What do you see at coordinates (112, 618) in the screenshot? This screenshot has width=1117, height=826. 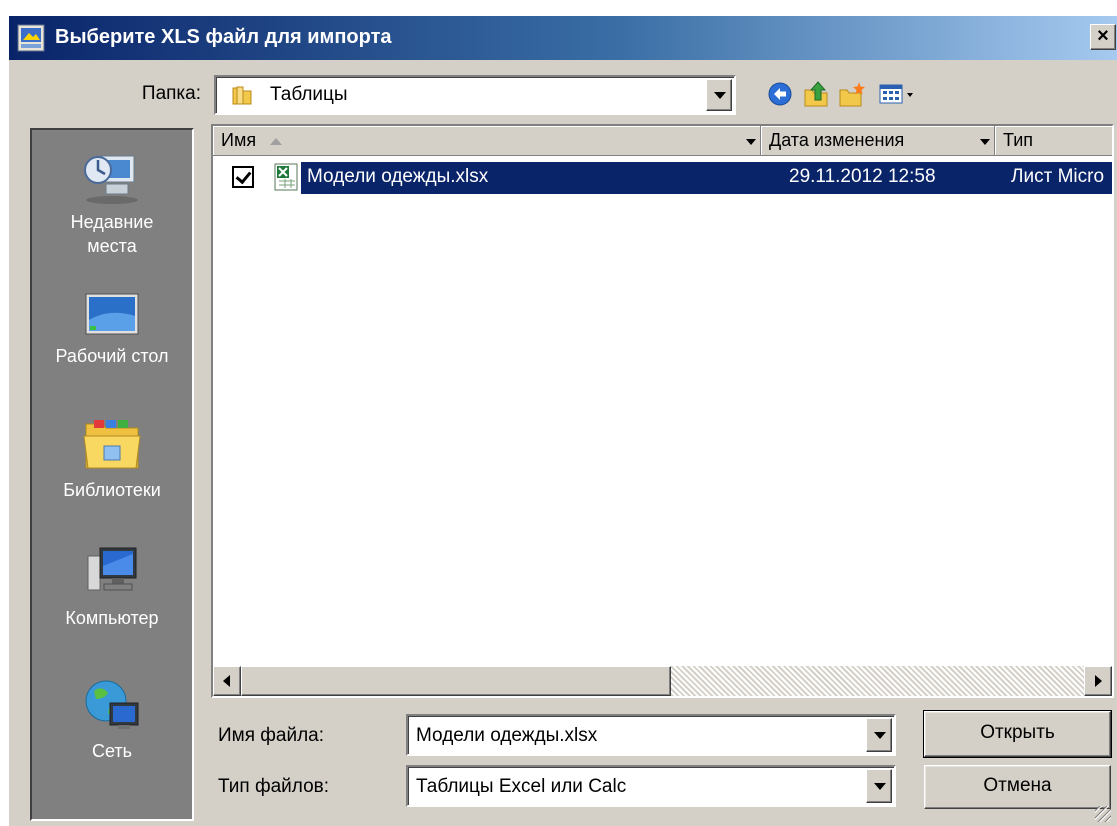 I see `place-computer-label: Компьютер` at bounding box center [112, 618].